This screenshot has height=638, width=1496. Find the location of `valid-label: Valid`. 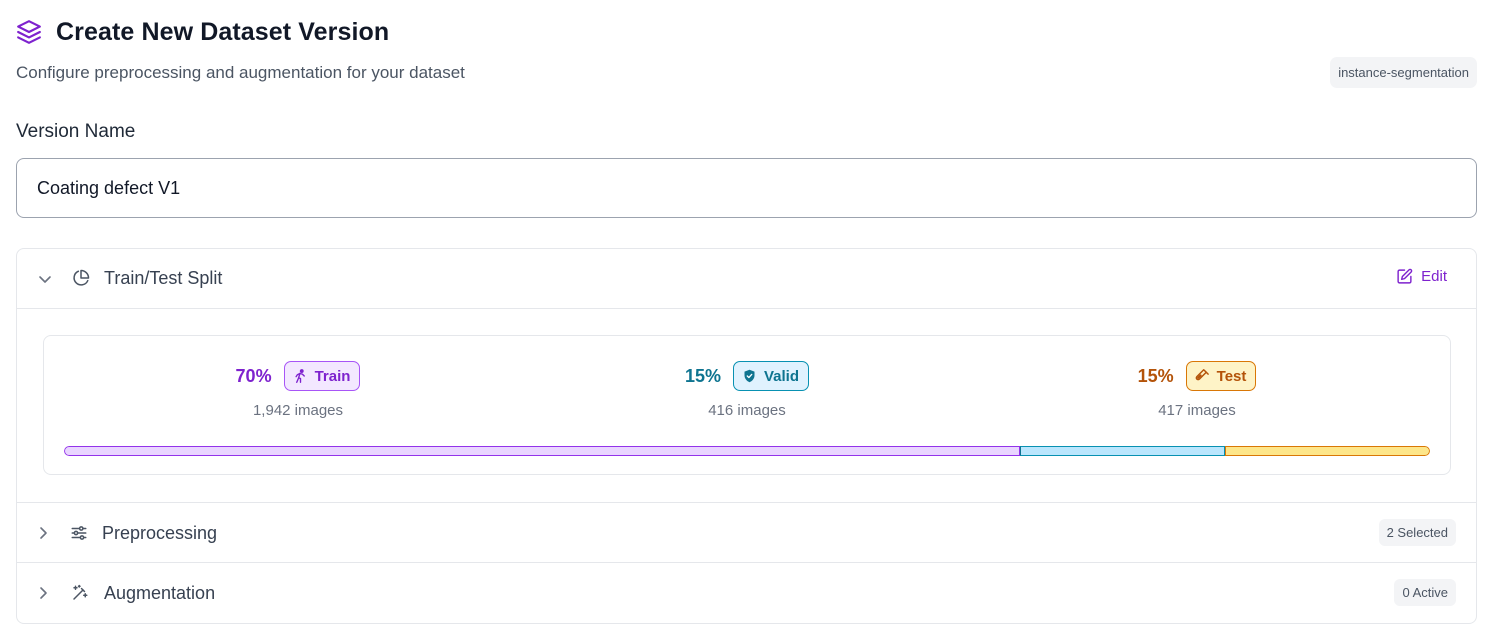

valid-label: Valid is located at coordinates (782, 376).